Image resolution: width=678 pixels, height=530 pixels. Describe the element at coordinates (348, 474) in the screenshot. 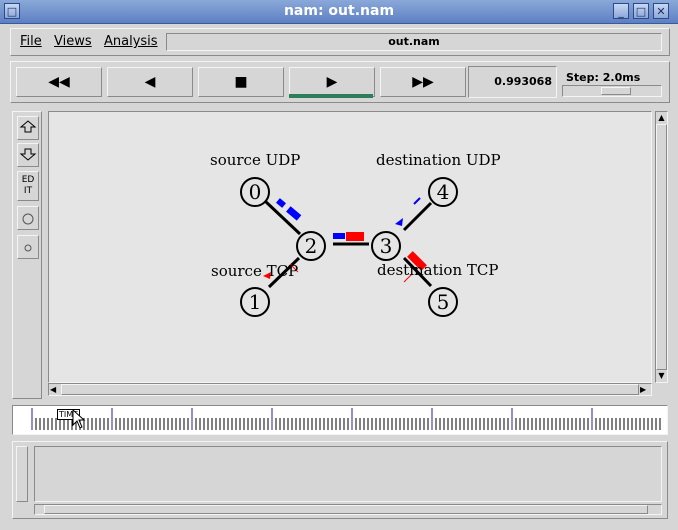

I see `monitor-area` at that location.